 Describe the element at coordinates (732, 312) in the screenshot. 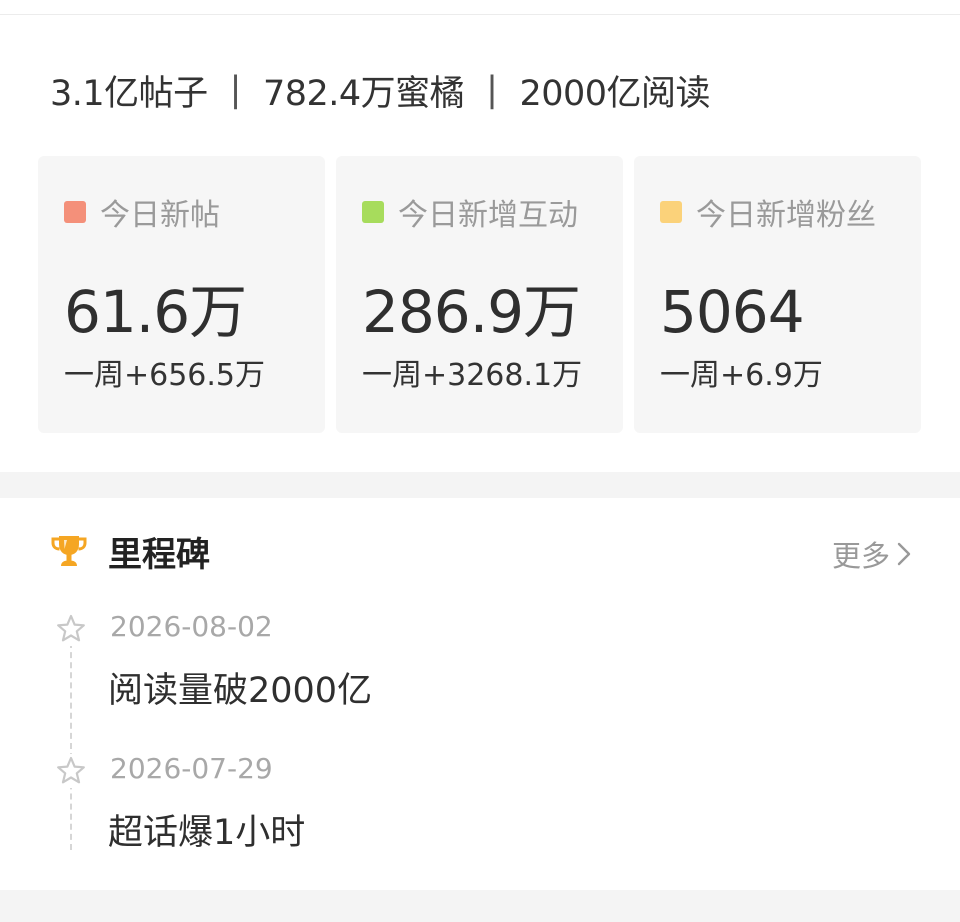

I see `stat-value: 5064` at that location.